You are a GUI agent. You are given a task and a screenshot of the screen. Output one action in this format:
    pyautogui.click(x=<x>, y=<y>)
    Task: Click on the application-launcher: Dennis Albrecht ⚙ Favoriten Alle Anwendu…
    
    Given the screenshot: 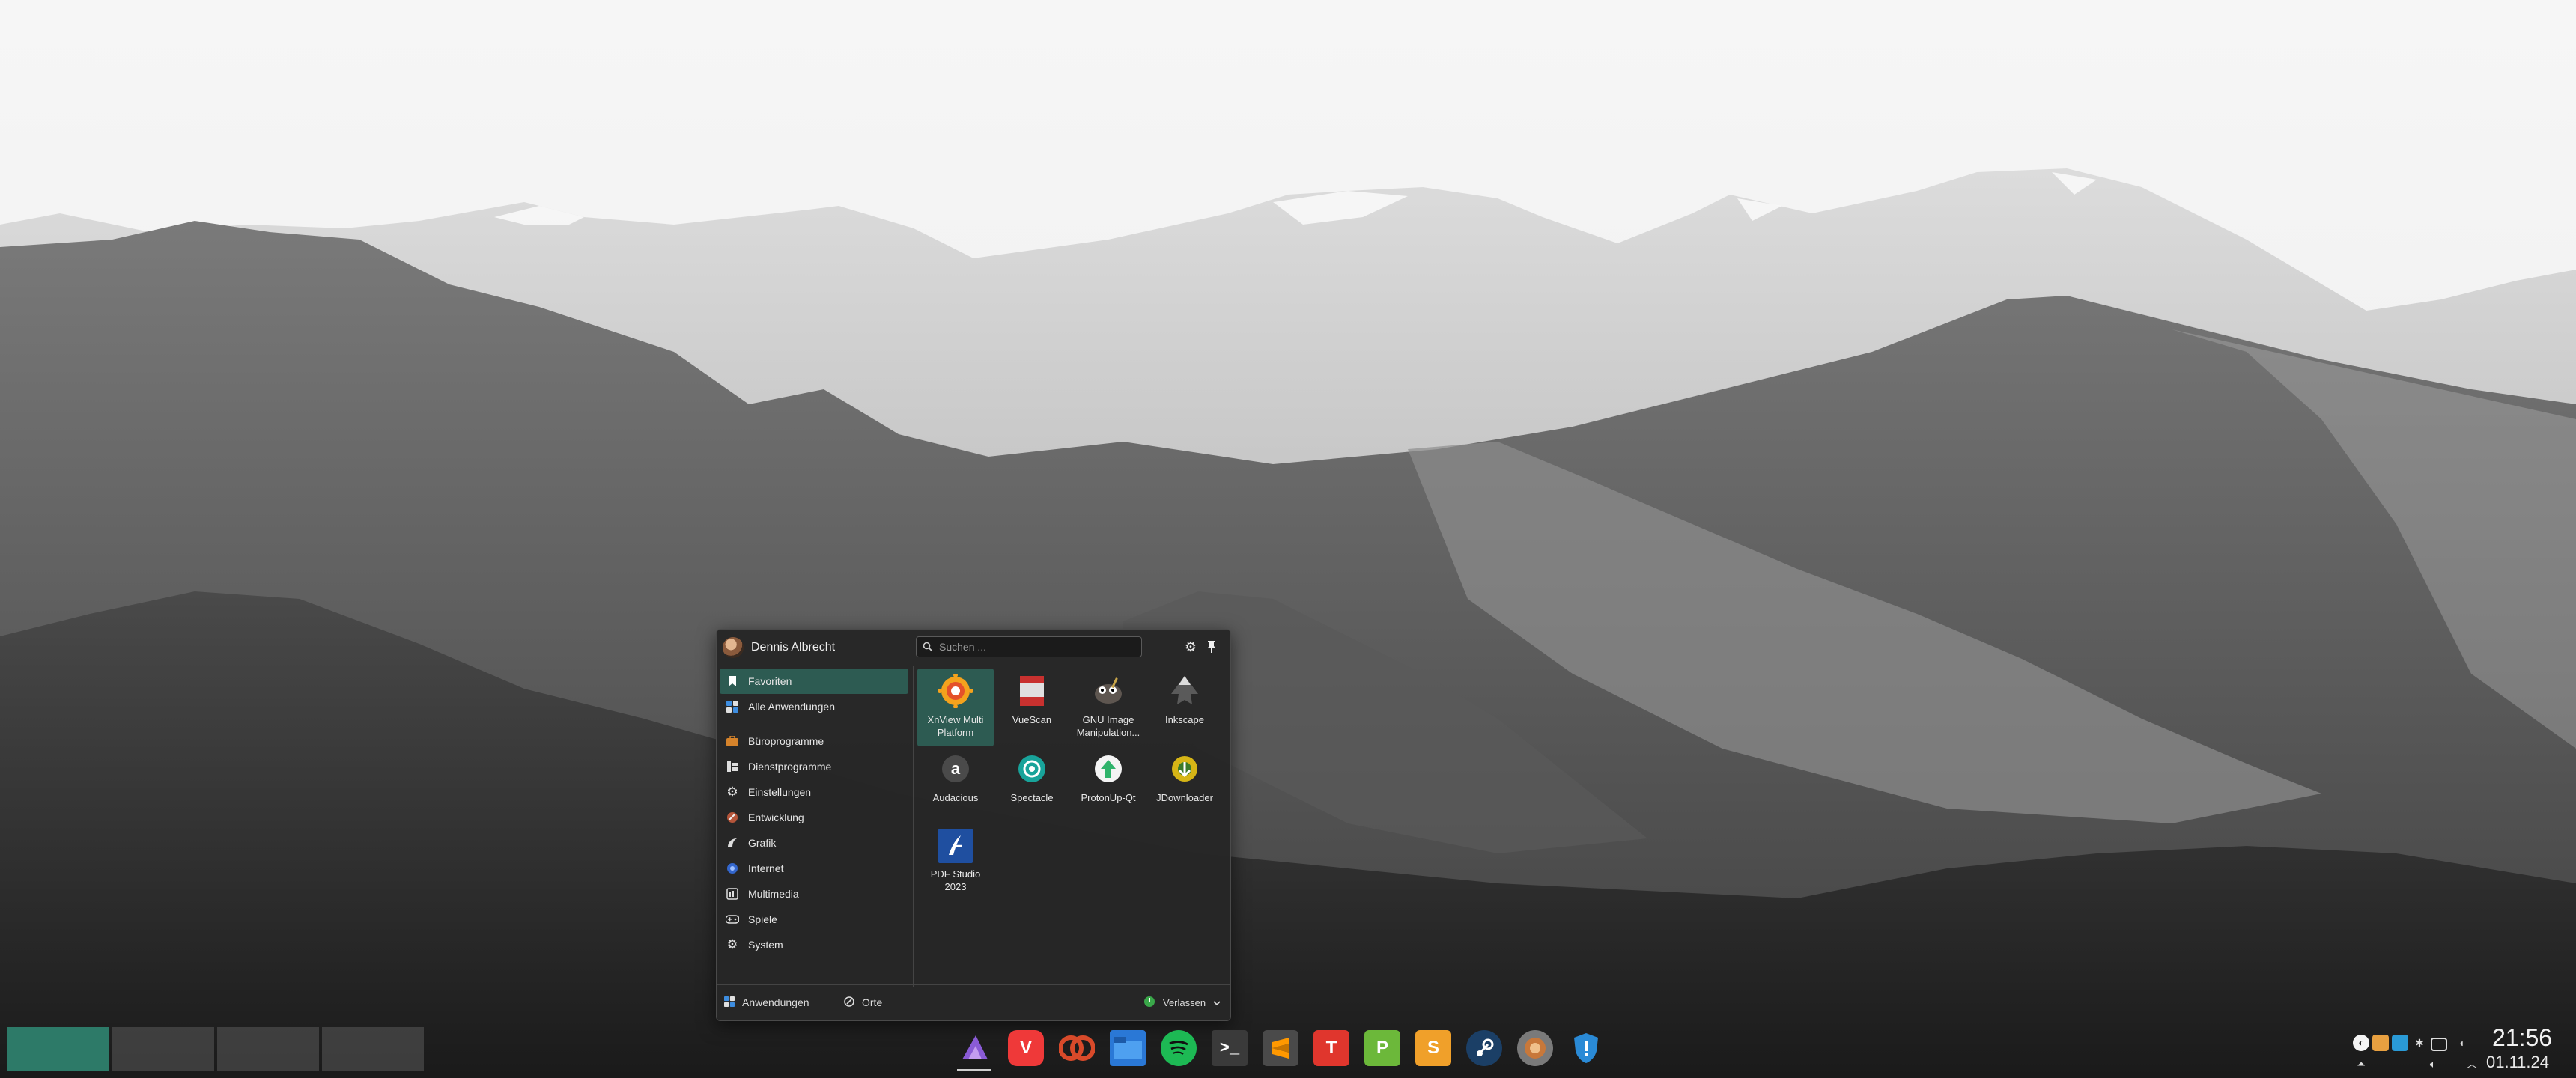 What is the action you would take?
    pyautogui.click(x=973, y=825)
    